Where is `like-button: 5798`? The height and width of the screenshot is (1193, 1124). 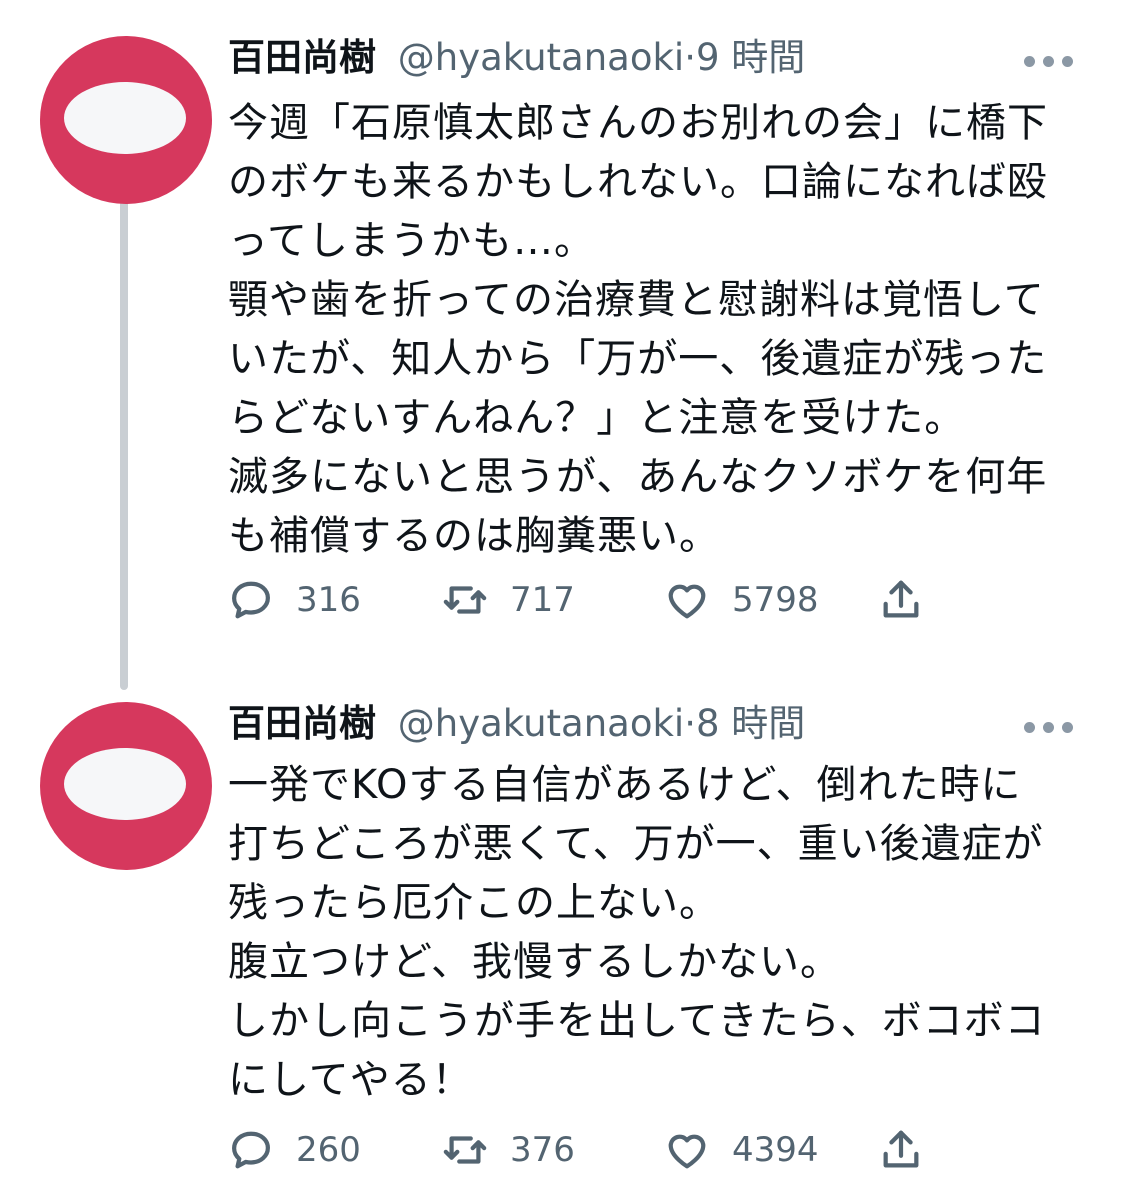
like-button: 5798 is located at coordinates (741, 600).